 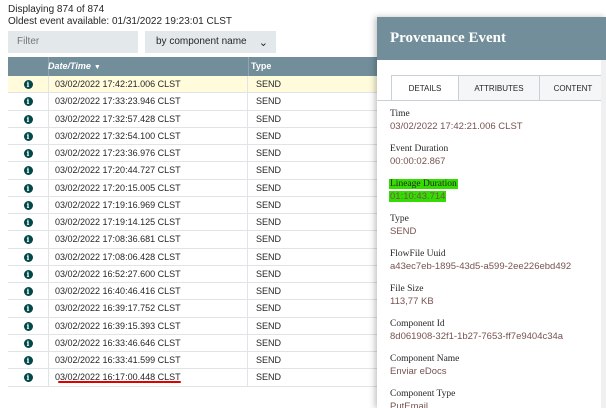 I want to click on table-row: i 03/02/2022 16:39:17.752 CLST SEND, so click(x=208, y=309).